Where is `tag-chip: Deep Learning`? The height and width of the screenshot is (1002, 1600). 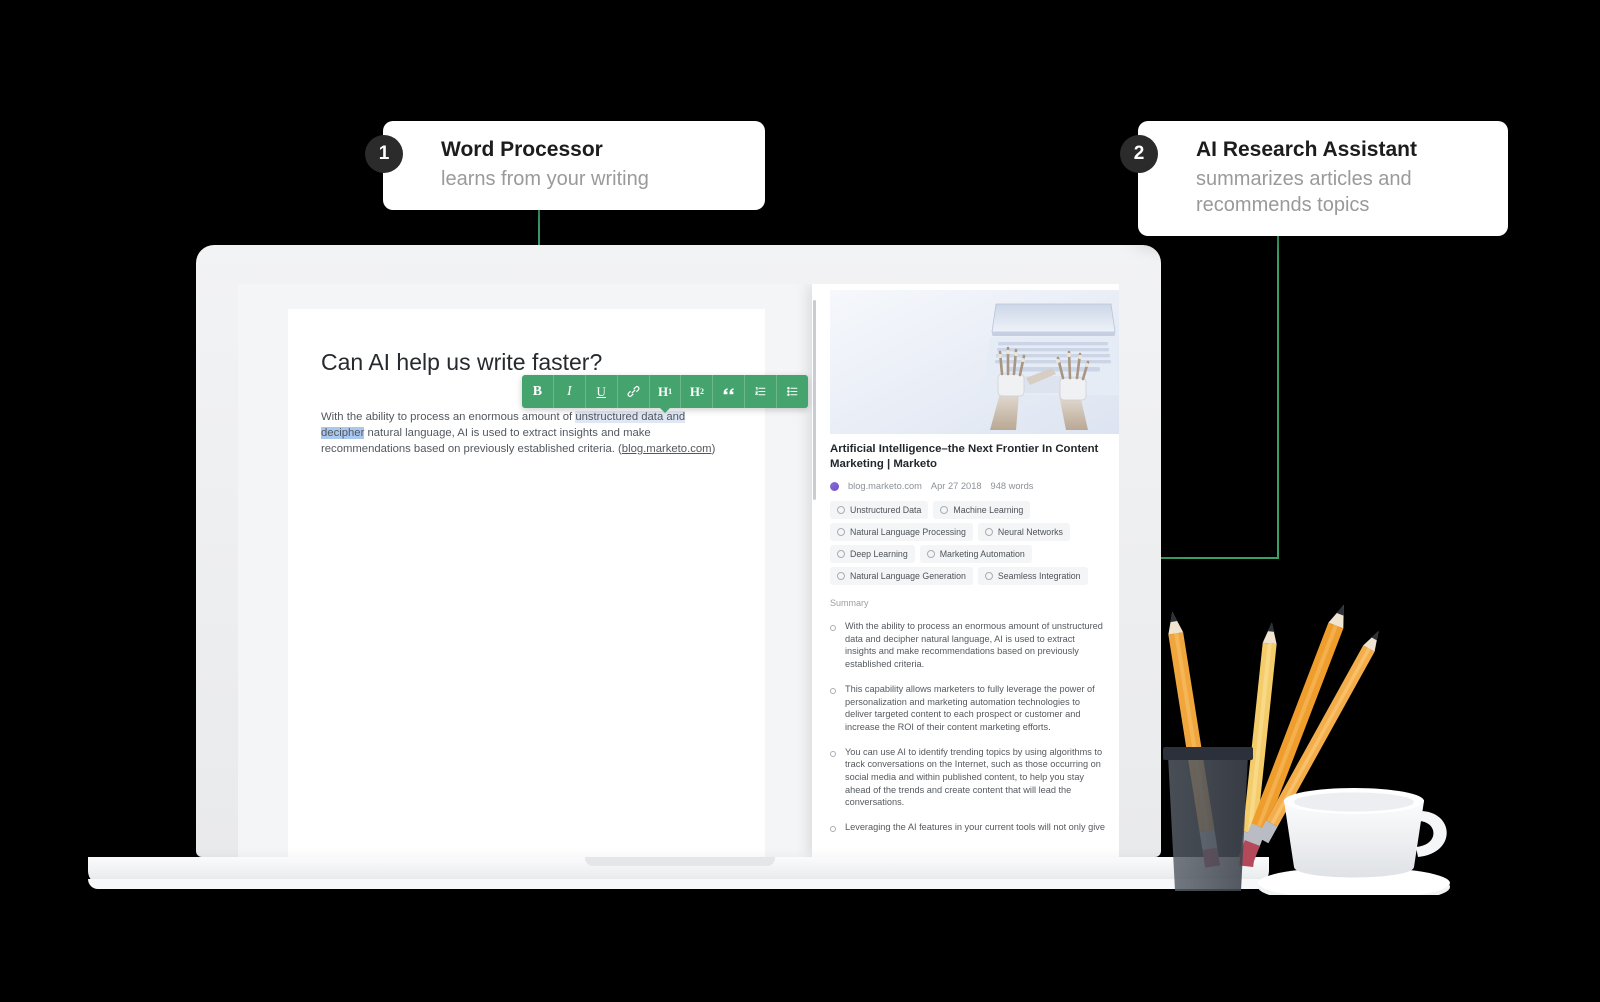 tag-chip: Deep Learning is located at coordinates (872, 554).